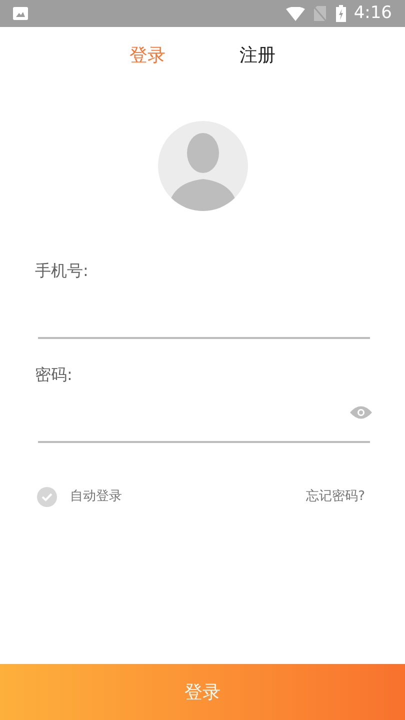  I want to click on tab: 注册, so click(258, 55).